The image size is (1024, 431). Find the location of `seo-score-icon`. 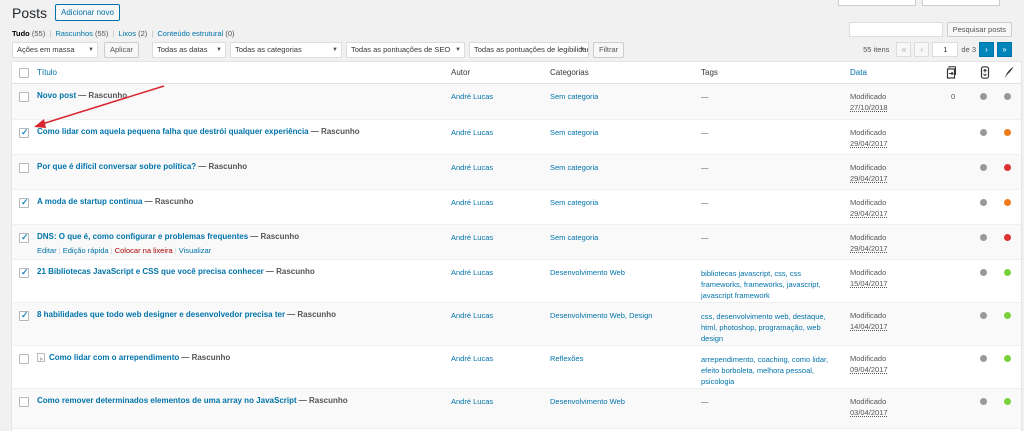

seo-score-icon is located at coordinates (985, 72).